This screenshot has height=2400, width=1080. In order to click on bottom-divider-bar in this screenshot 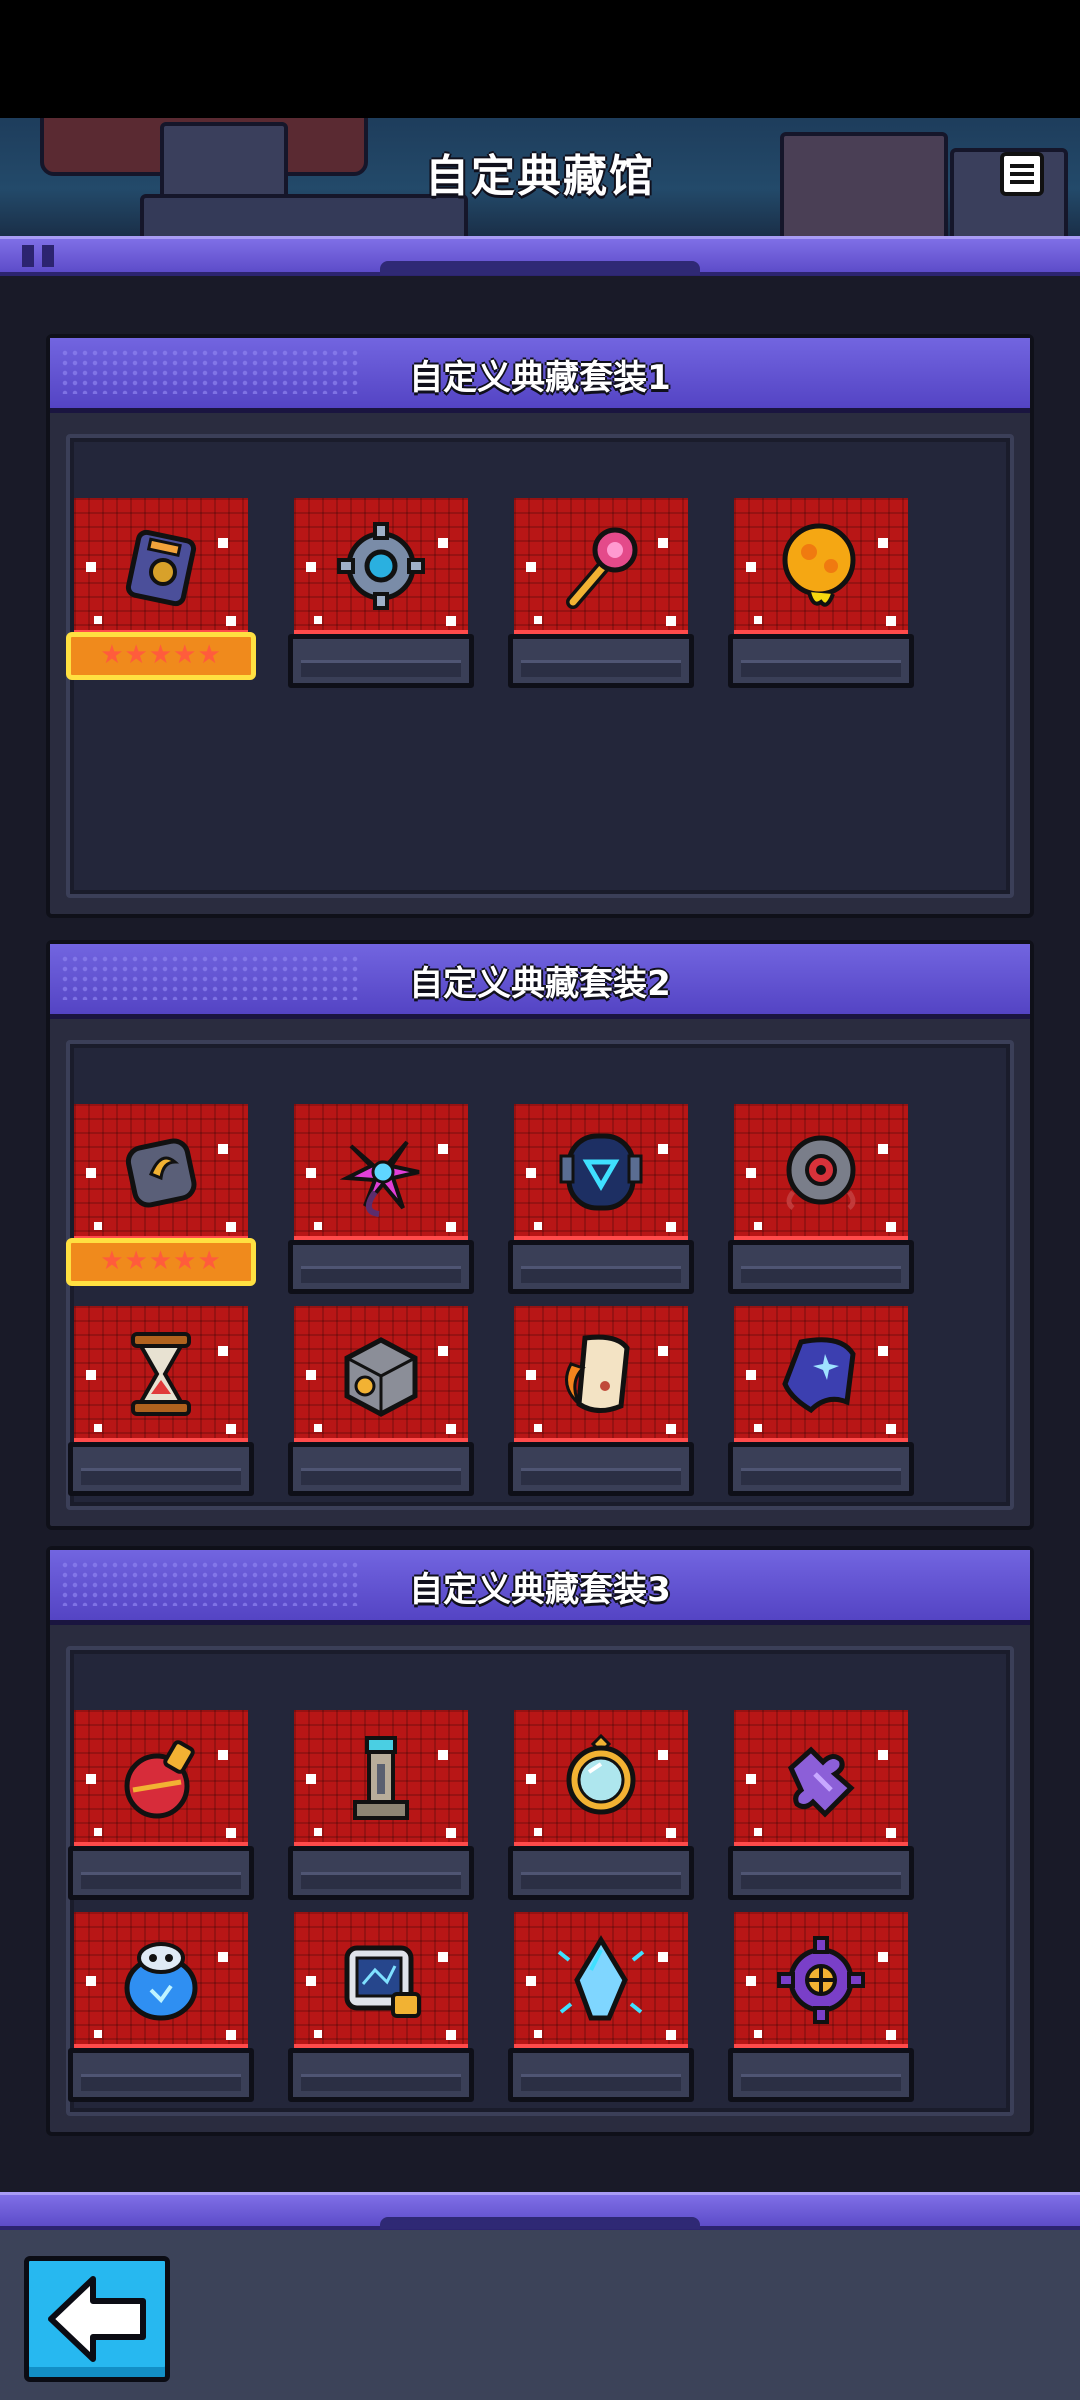, I will do `click(540, 2211)`.